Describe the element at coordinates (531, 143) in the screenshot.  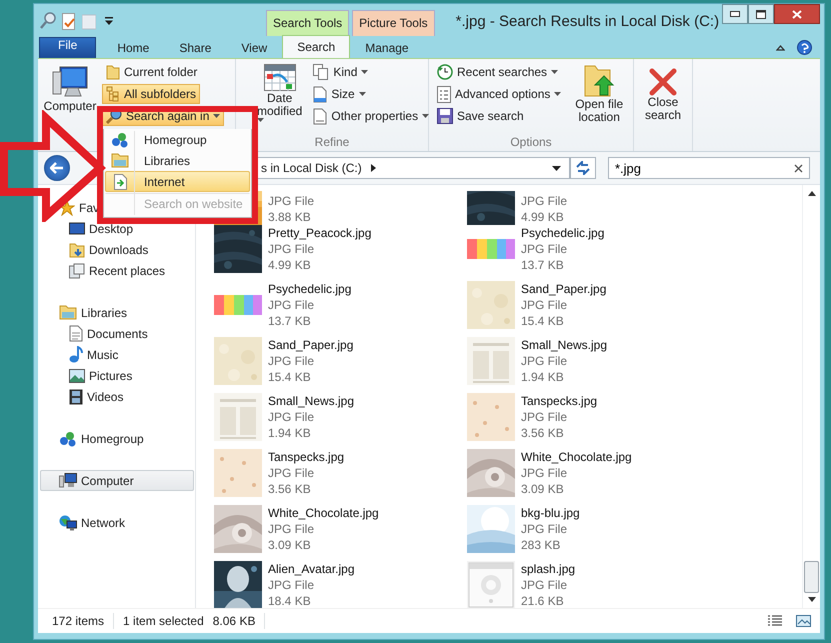
I see `group-label: Options` at that location.